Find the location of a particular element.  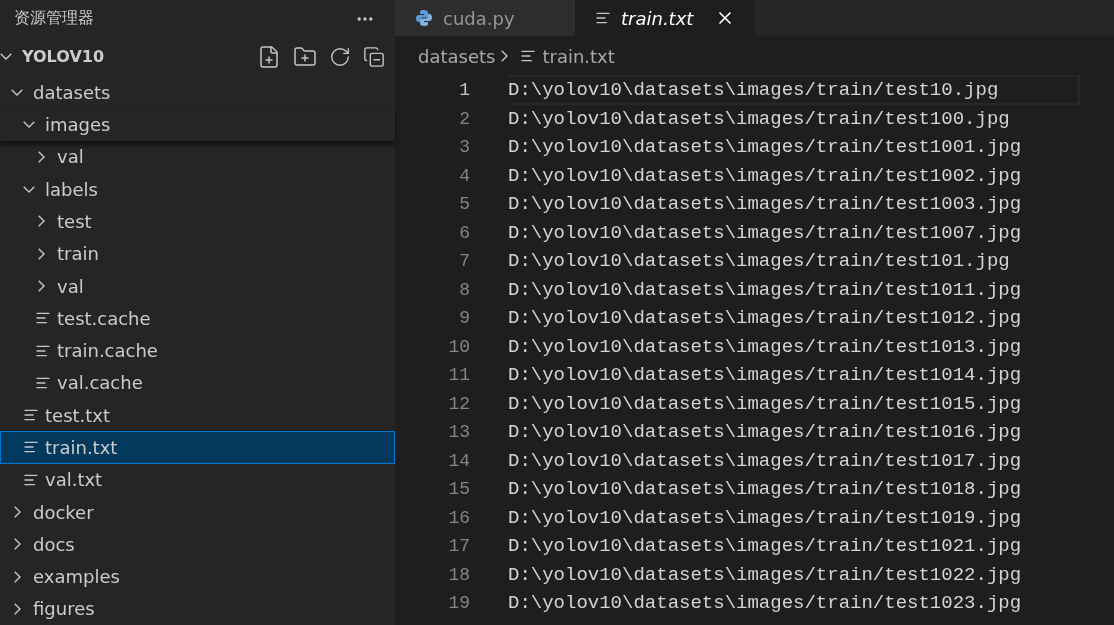

code-line: D:\yolov10\datasets\images/train/test1013.jpg is located at coordinates (765, 347).